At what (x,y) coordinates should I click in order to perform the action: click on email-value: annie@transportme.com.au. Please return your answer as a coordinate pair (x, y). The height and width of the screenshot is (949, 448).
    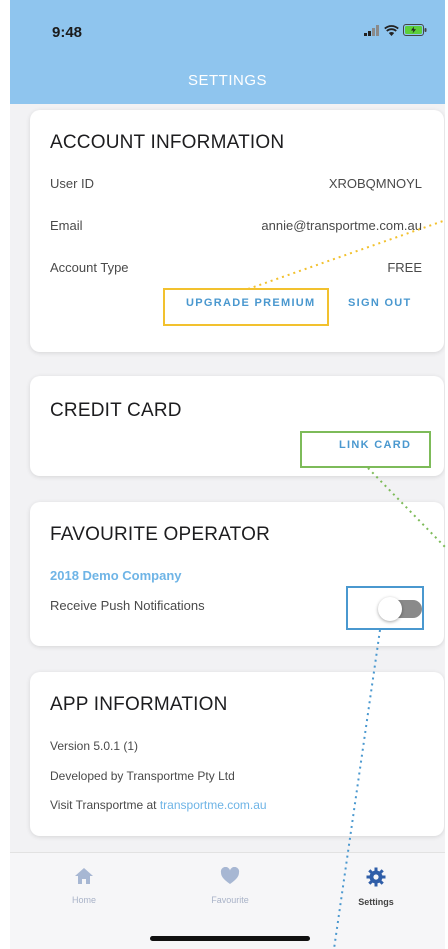
    Looking at the image, I should click on (341, 225).